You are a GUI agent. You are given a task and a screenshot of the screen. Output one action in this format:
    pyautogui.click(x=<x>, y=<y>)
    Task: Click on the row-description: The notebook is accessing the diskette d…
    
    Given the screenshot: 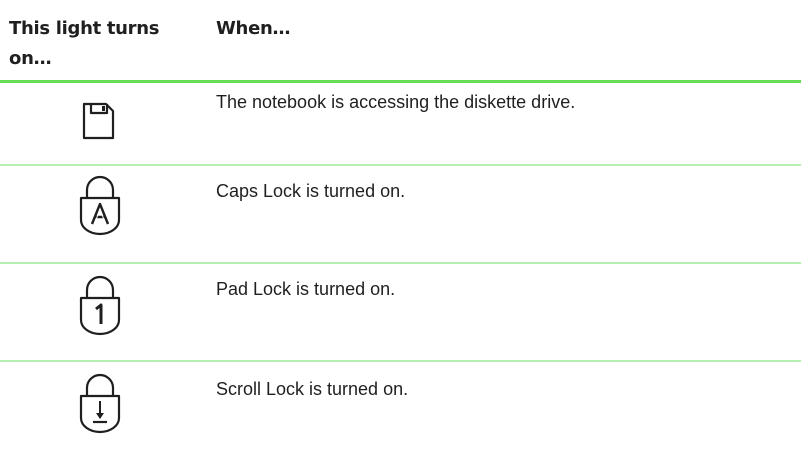 What is the action you would take?
    pyautogui.click(x=396, y=102)
    